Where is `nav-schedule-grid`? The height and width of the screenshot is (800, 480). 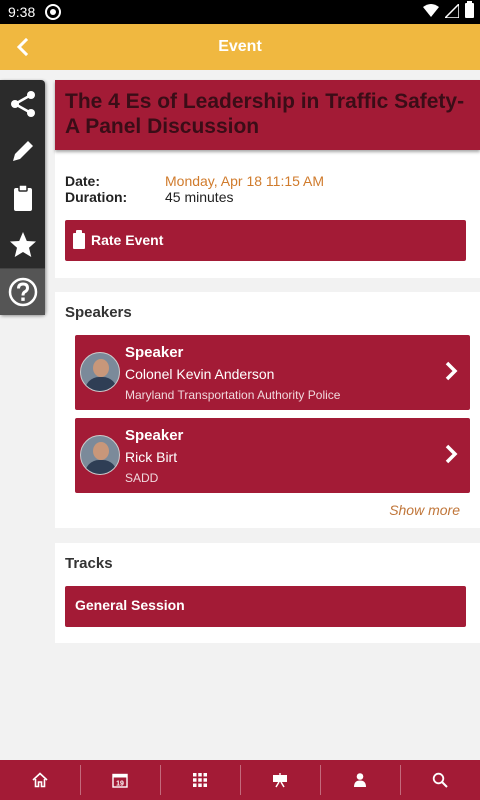 nav-schedule-grid is located at coordinates (200, 780).